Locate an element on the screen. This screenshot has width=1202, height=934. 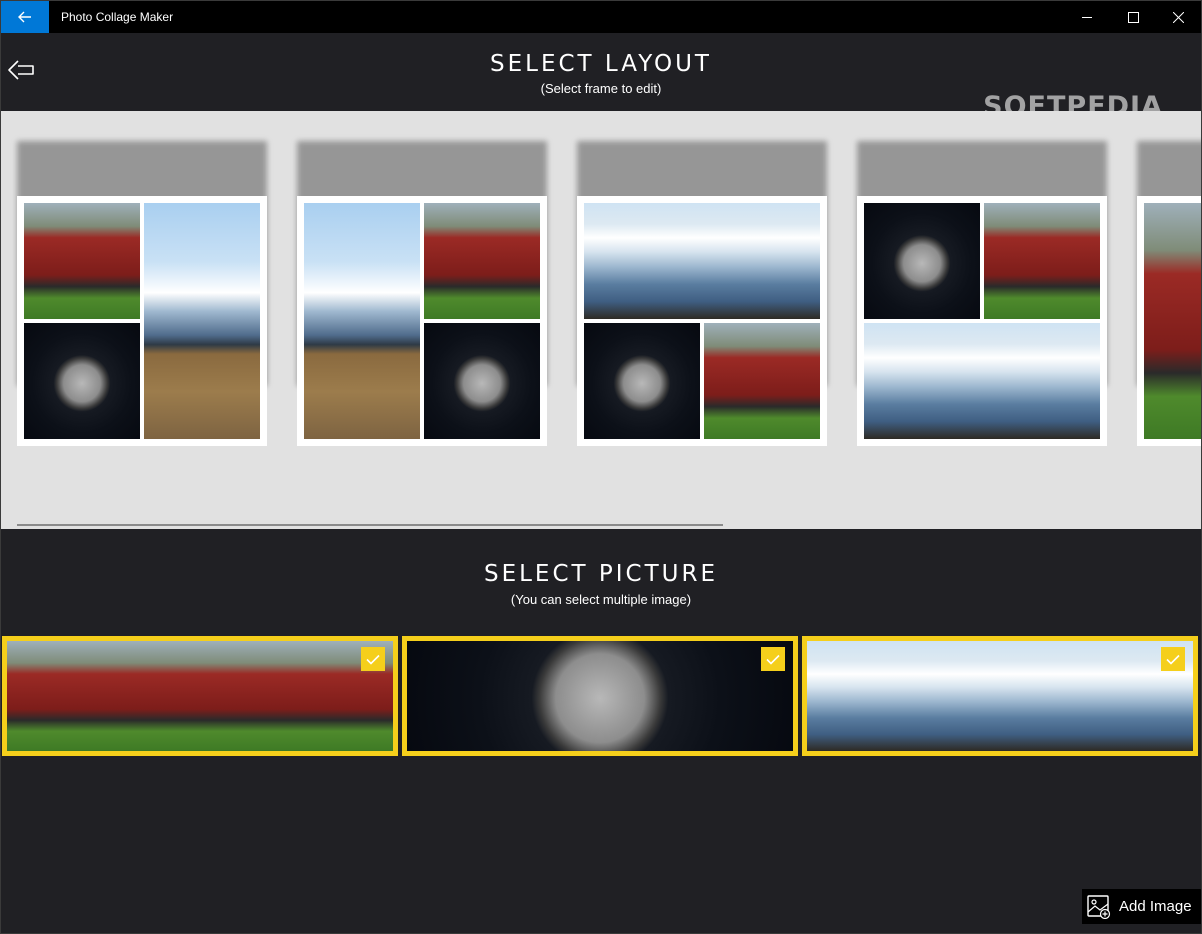
picture-thumb-moon is located at coordinates (600, 696).